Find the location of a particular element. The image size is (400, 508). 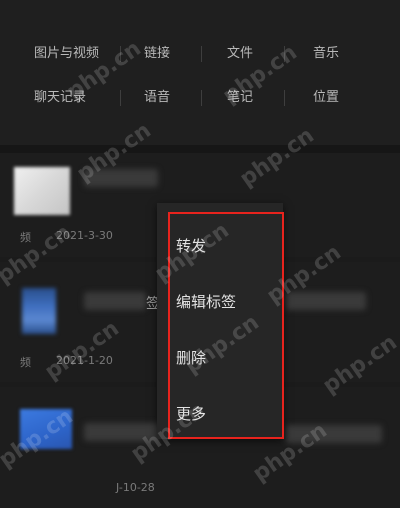

context-menu: 转发 编辑标签 删除 更多 is located at coordinates (220, 321).